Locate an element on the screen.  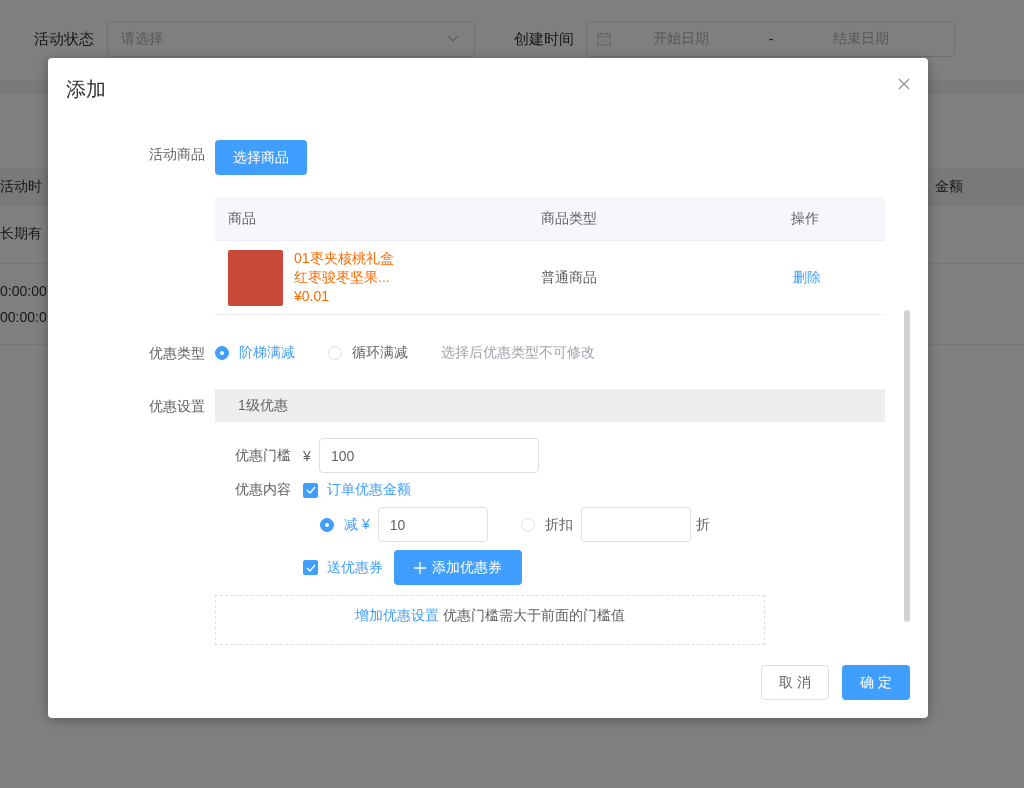
photo-placeholder is located at coordinates (255, 277).